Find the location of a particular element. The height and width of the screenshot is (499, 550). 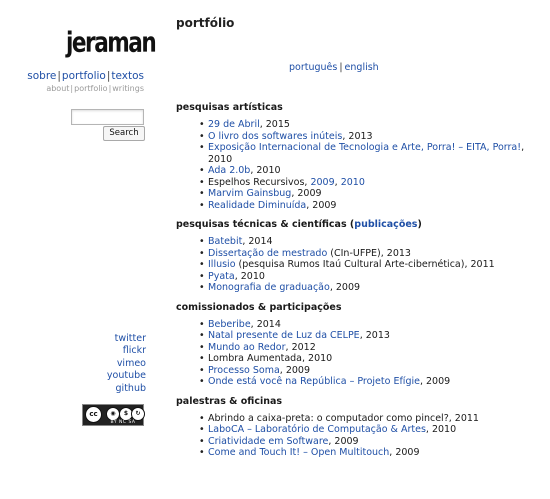

project-link: Monografia de graduação is located at coordinates (269, 287).